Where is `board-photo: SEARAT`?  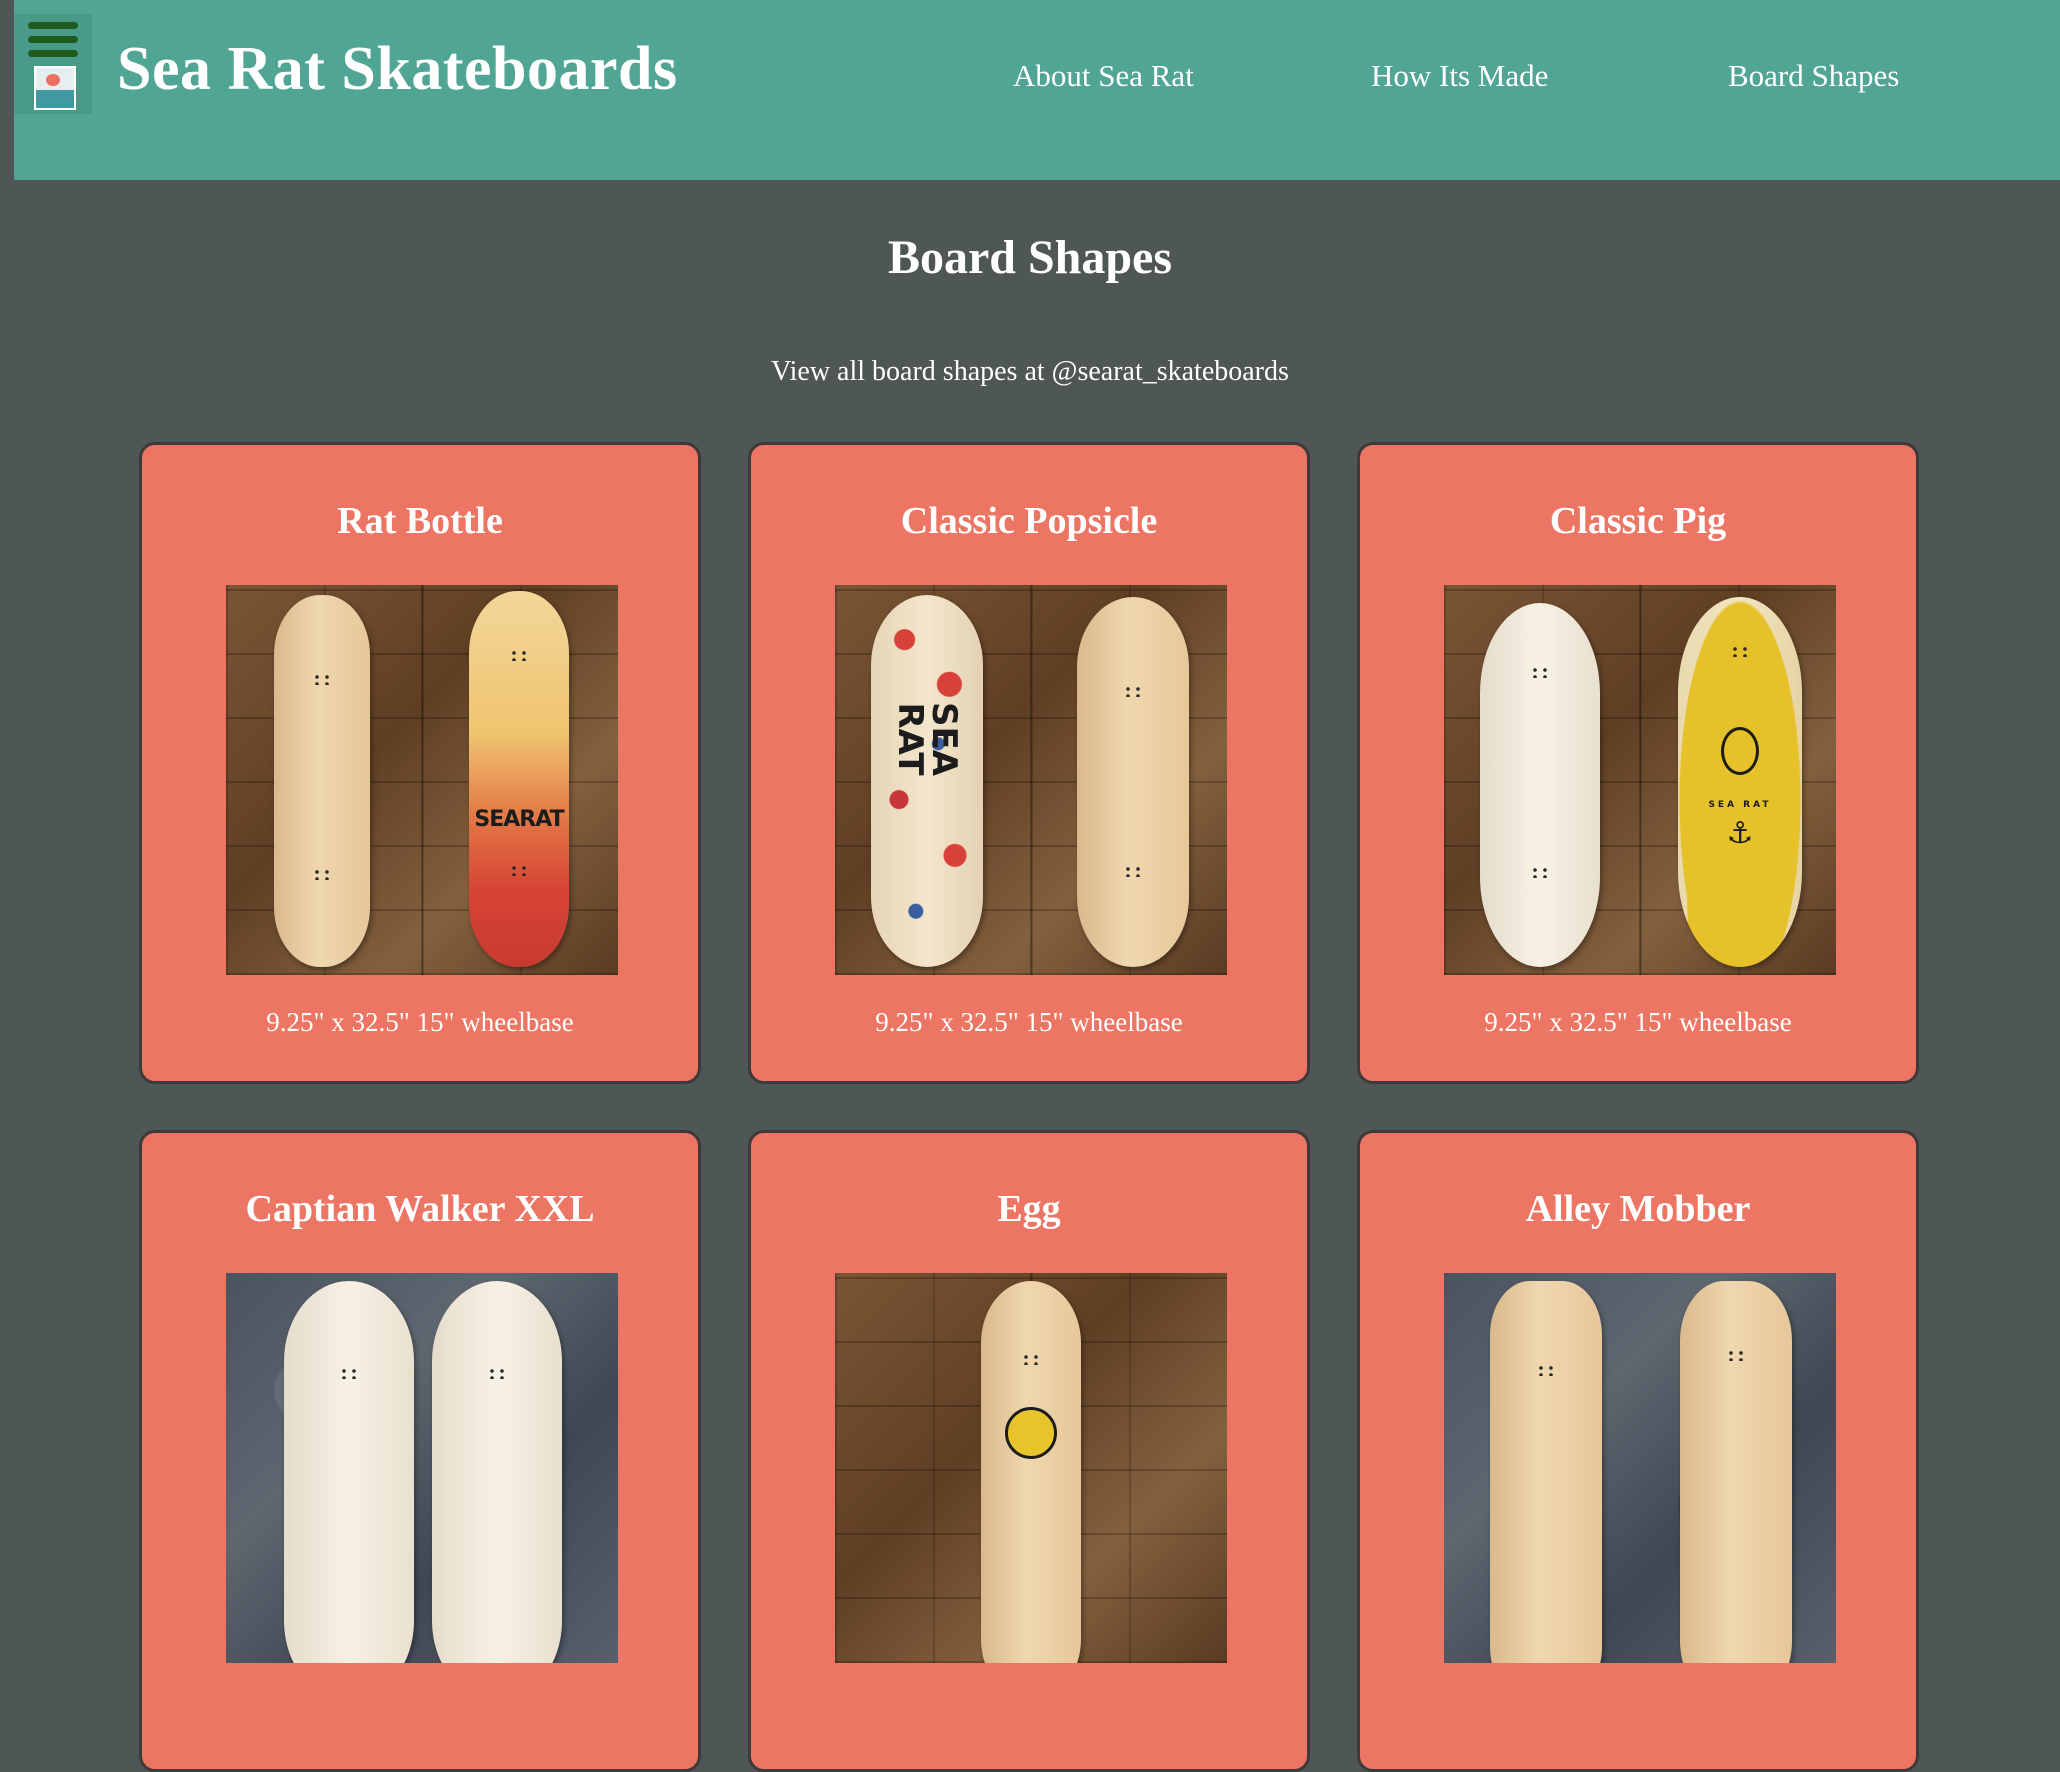 board-photo: SEARAT is located at coordinates (422, 780).